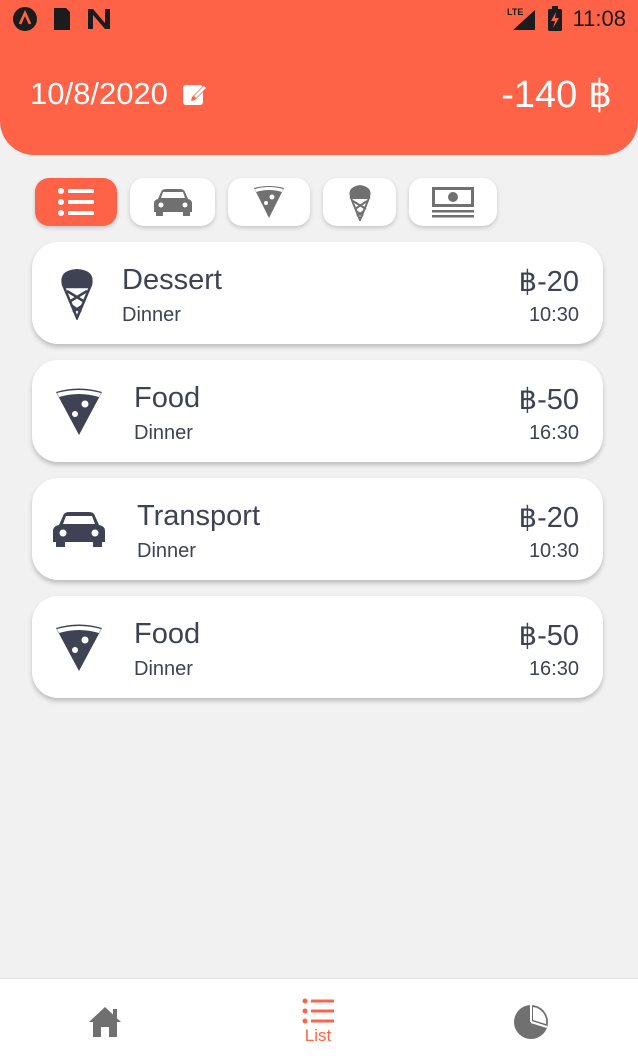  I want to click on battery-charging-icon, so click(554, 18).